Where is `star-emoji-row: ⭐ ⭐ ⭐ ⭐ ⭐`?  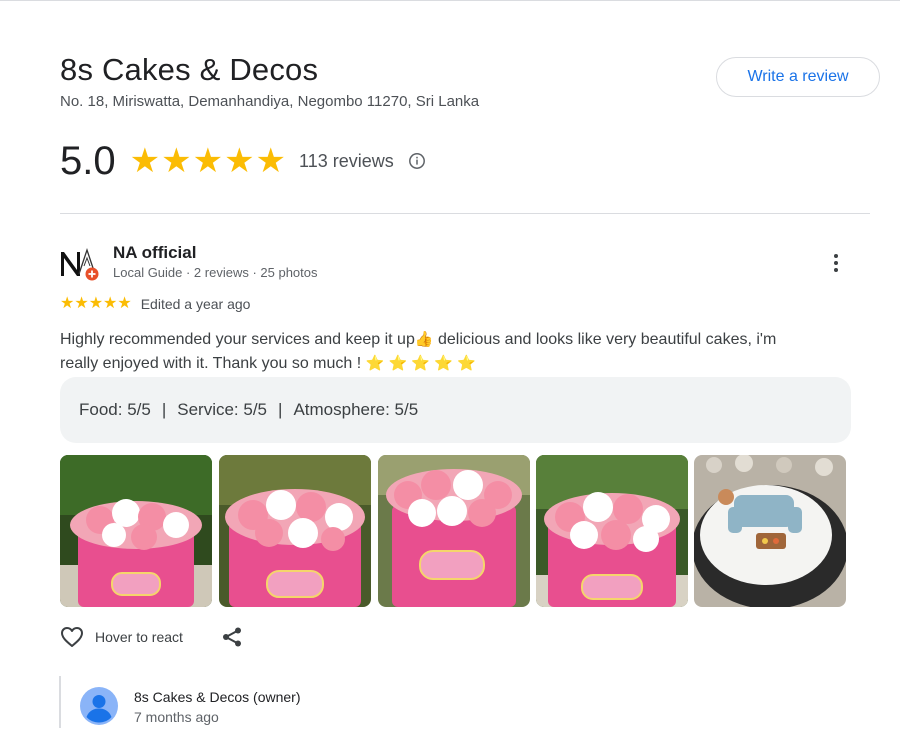
star-emoji-row: ⭐ ⭐ ⭐ ⭐ ⭐ is located at coordinates (420, 363).